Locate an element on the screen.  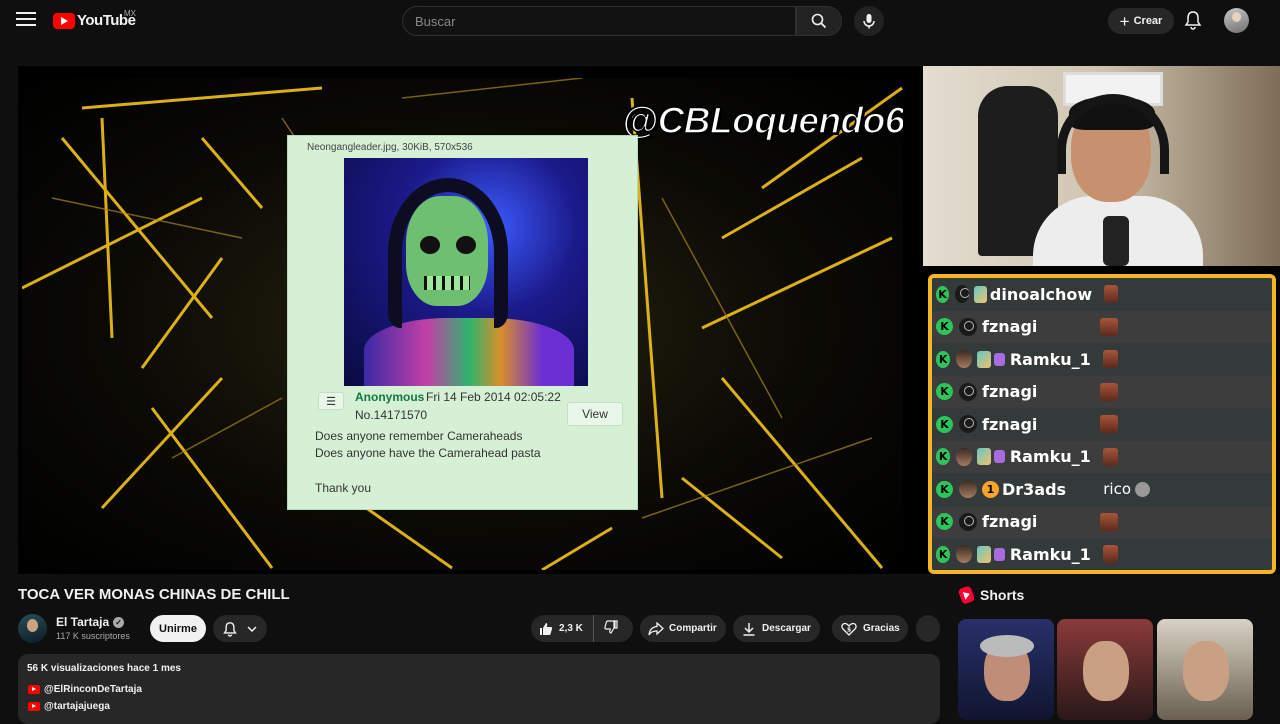
chat-text: rico is located at coordinates (1117, 489).